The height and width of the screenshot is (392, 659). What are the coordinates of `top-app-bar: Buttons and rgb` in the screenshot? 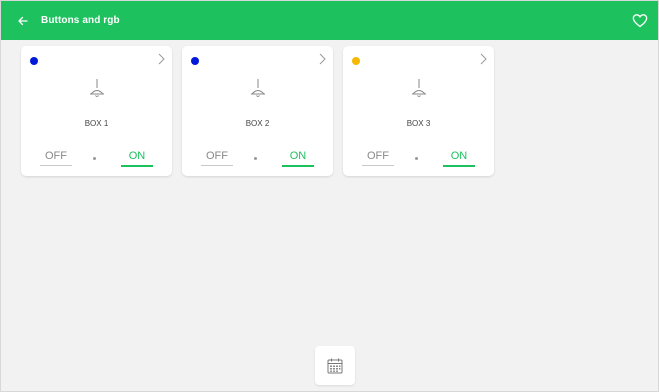 It's located at (329, 20).